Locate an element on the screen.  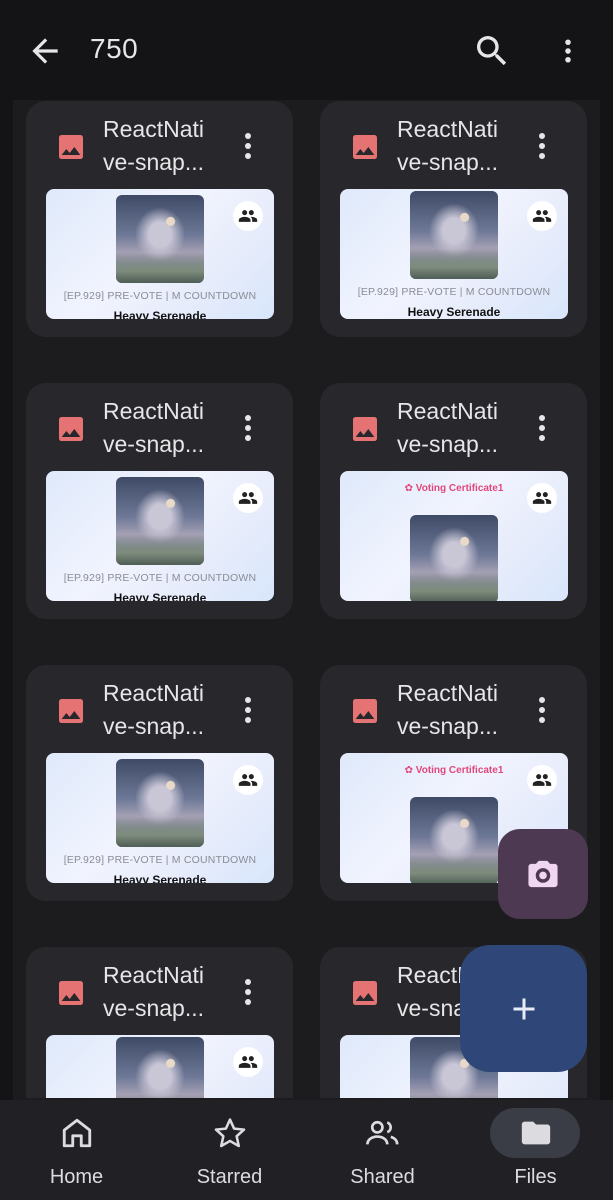
file-thumbnail: ✿ Voting Certificate1 is located at coordinates (454, 536).